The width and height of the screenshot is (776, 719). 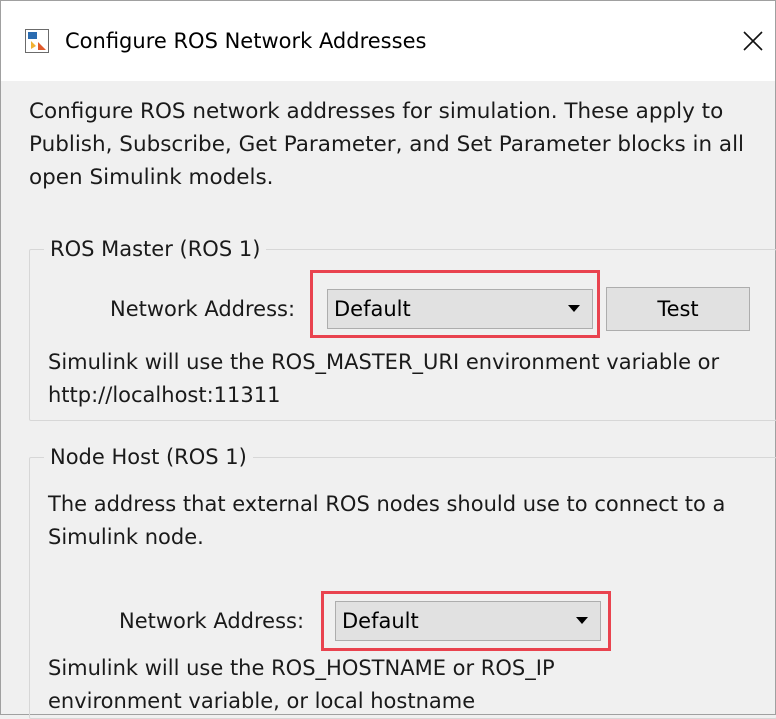 What do you see at coordinates (203, 309) in the screenshot?
I see `ros-master-network-address-label: Network Address:` at bounding box center [203, 309].